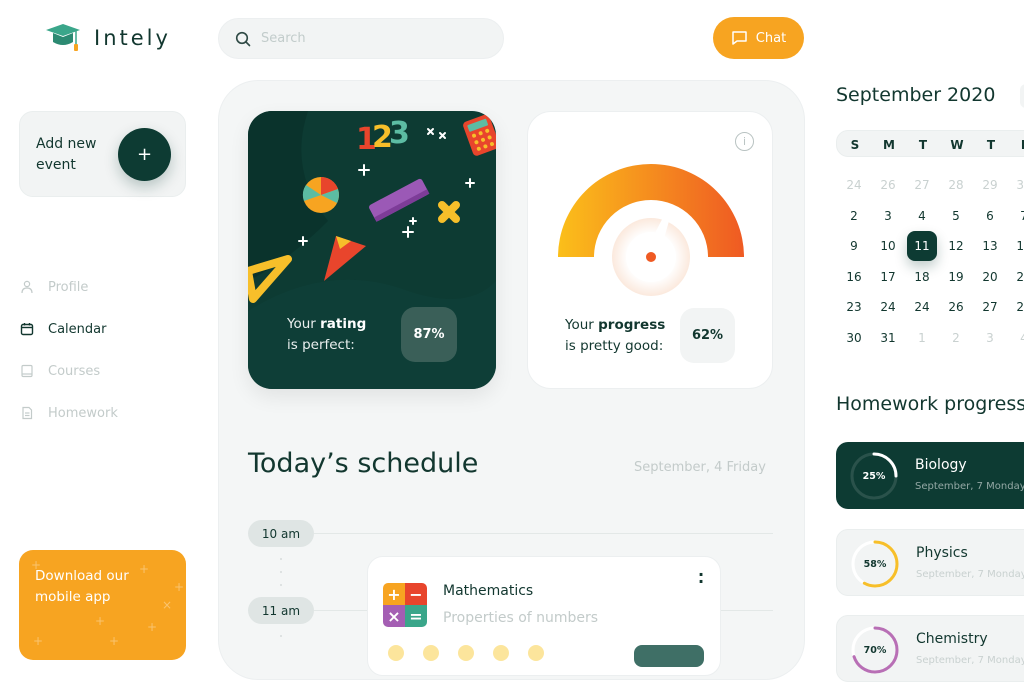  What do you see at coordinates (888, 338) in the screenshot?
I see `calendar-day: 31` at bounding box center [888, 338].